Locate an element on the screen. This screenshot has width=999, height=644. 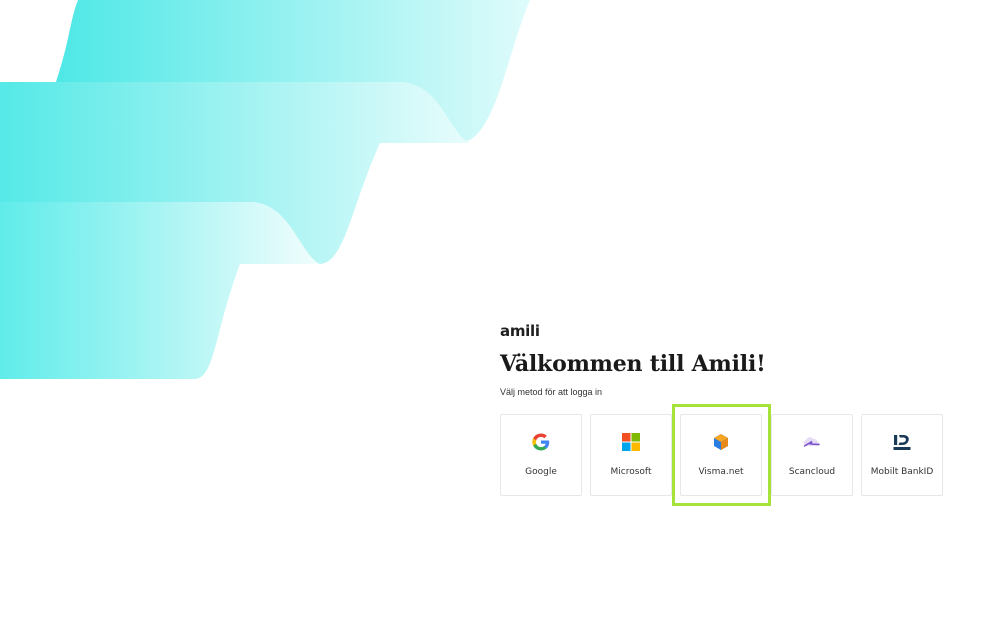
login-google-button: Google is located at coordinates (541, 455).